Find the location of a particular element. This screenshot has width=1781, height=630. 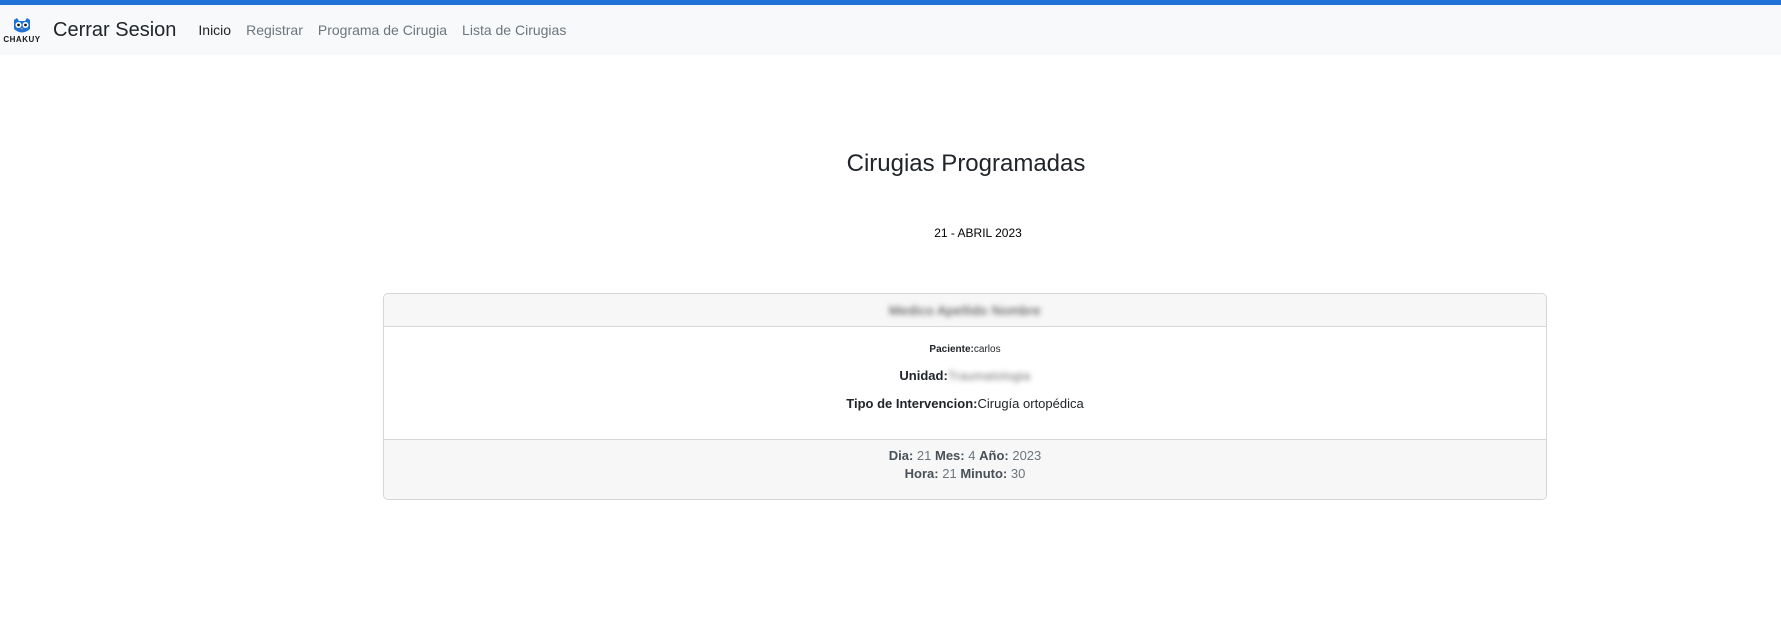

logout-brand-link: Cerrar Sesion is located at coordinates (114, 30).